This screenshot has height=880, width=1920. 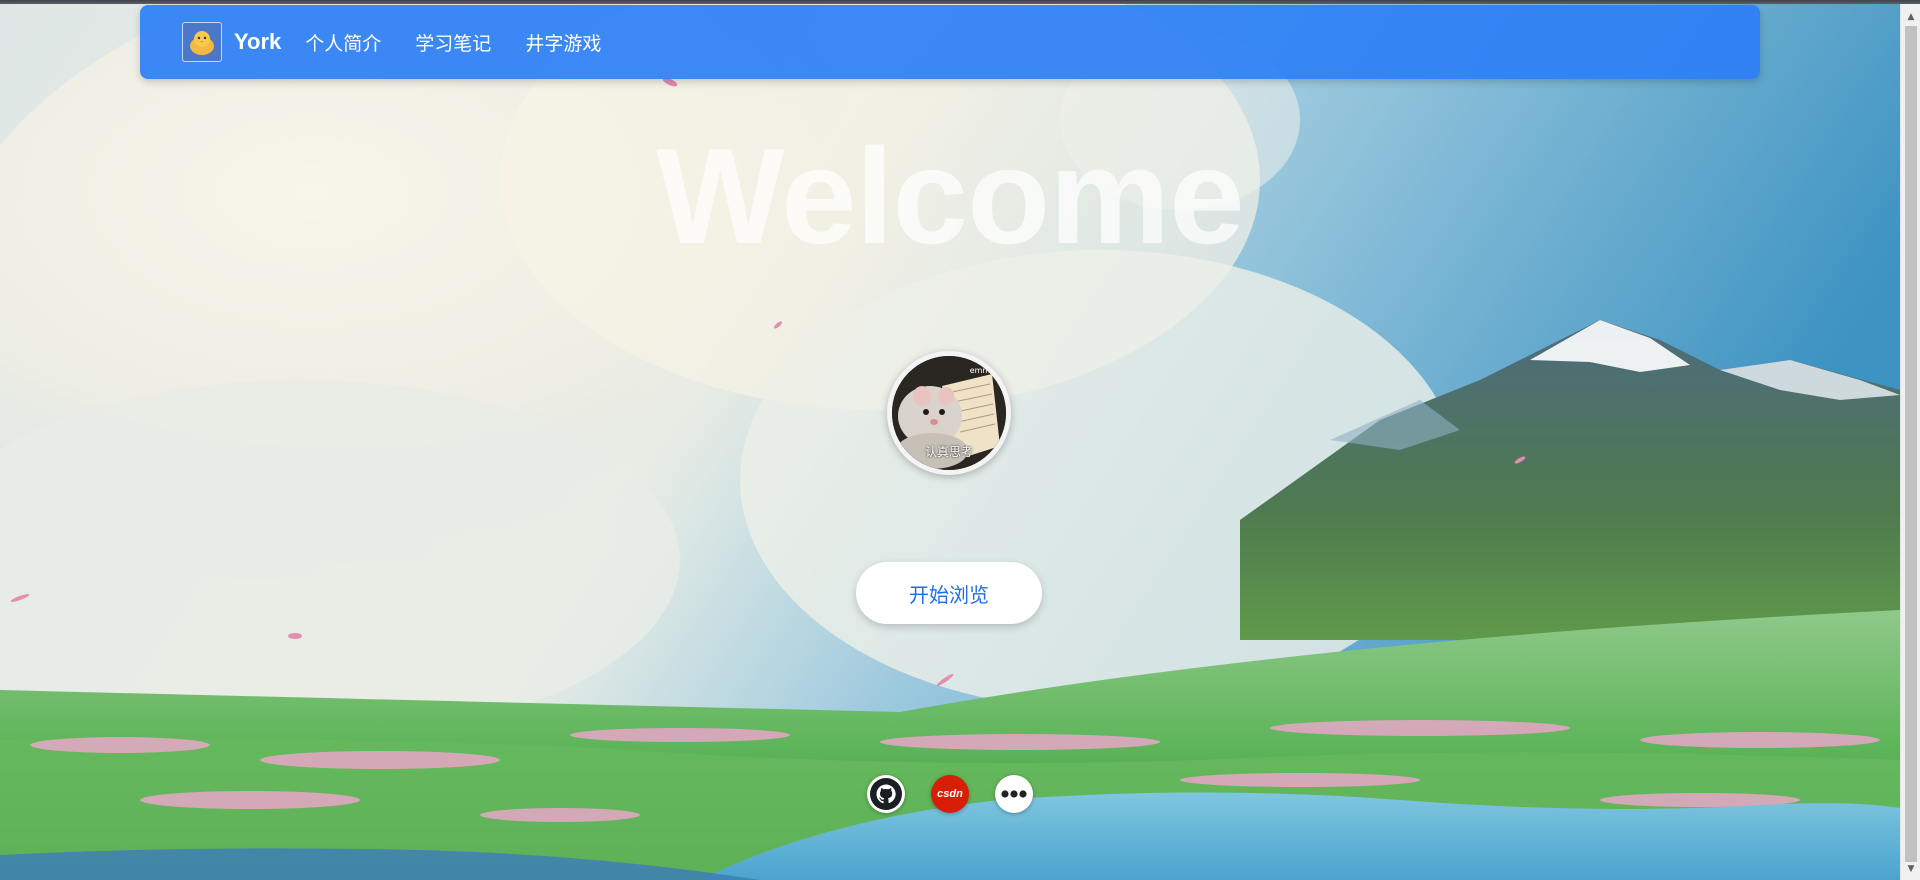 I want to click on brand: York, so click(x=231, y=42).